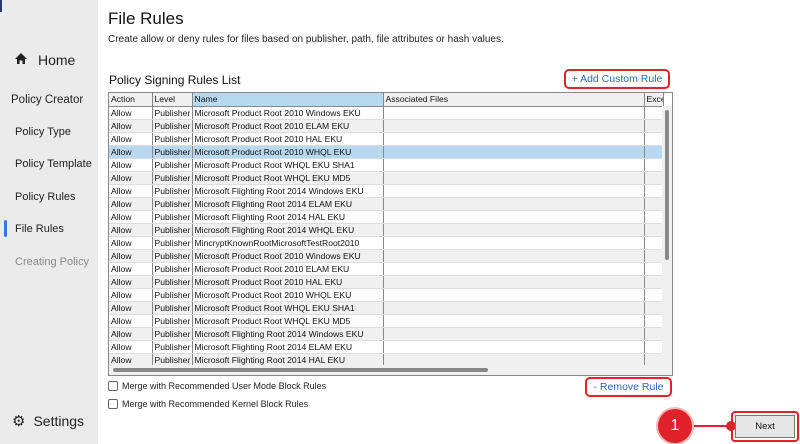 The image size is (800, 444). What do you see at coordinates (146, 18) in the screenshot?
I see `page-title: File Rules` at bounding box center [146, 18].